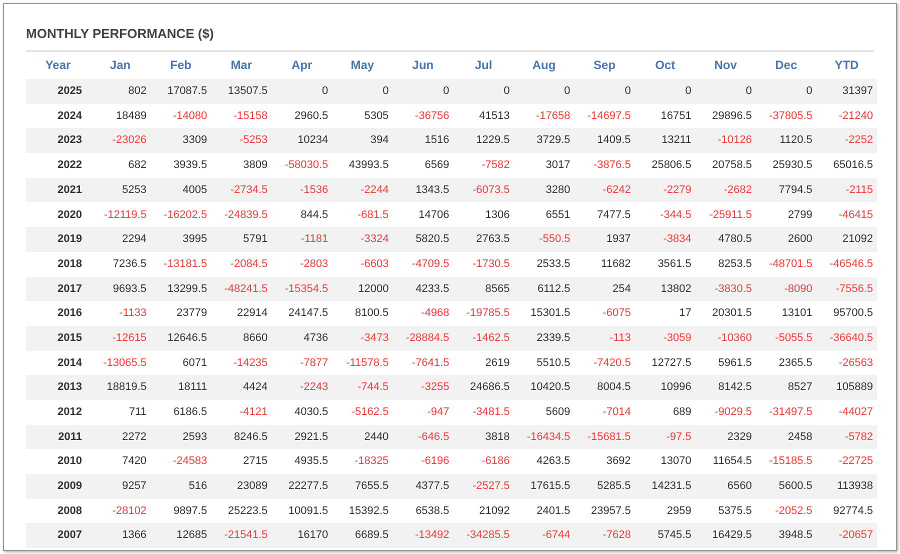 The width and height of the screenshot is (900, 554). I want to click on value-cell: -744.5, so click(373, 387).